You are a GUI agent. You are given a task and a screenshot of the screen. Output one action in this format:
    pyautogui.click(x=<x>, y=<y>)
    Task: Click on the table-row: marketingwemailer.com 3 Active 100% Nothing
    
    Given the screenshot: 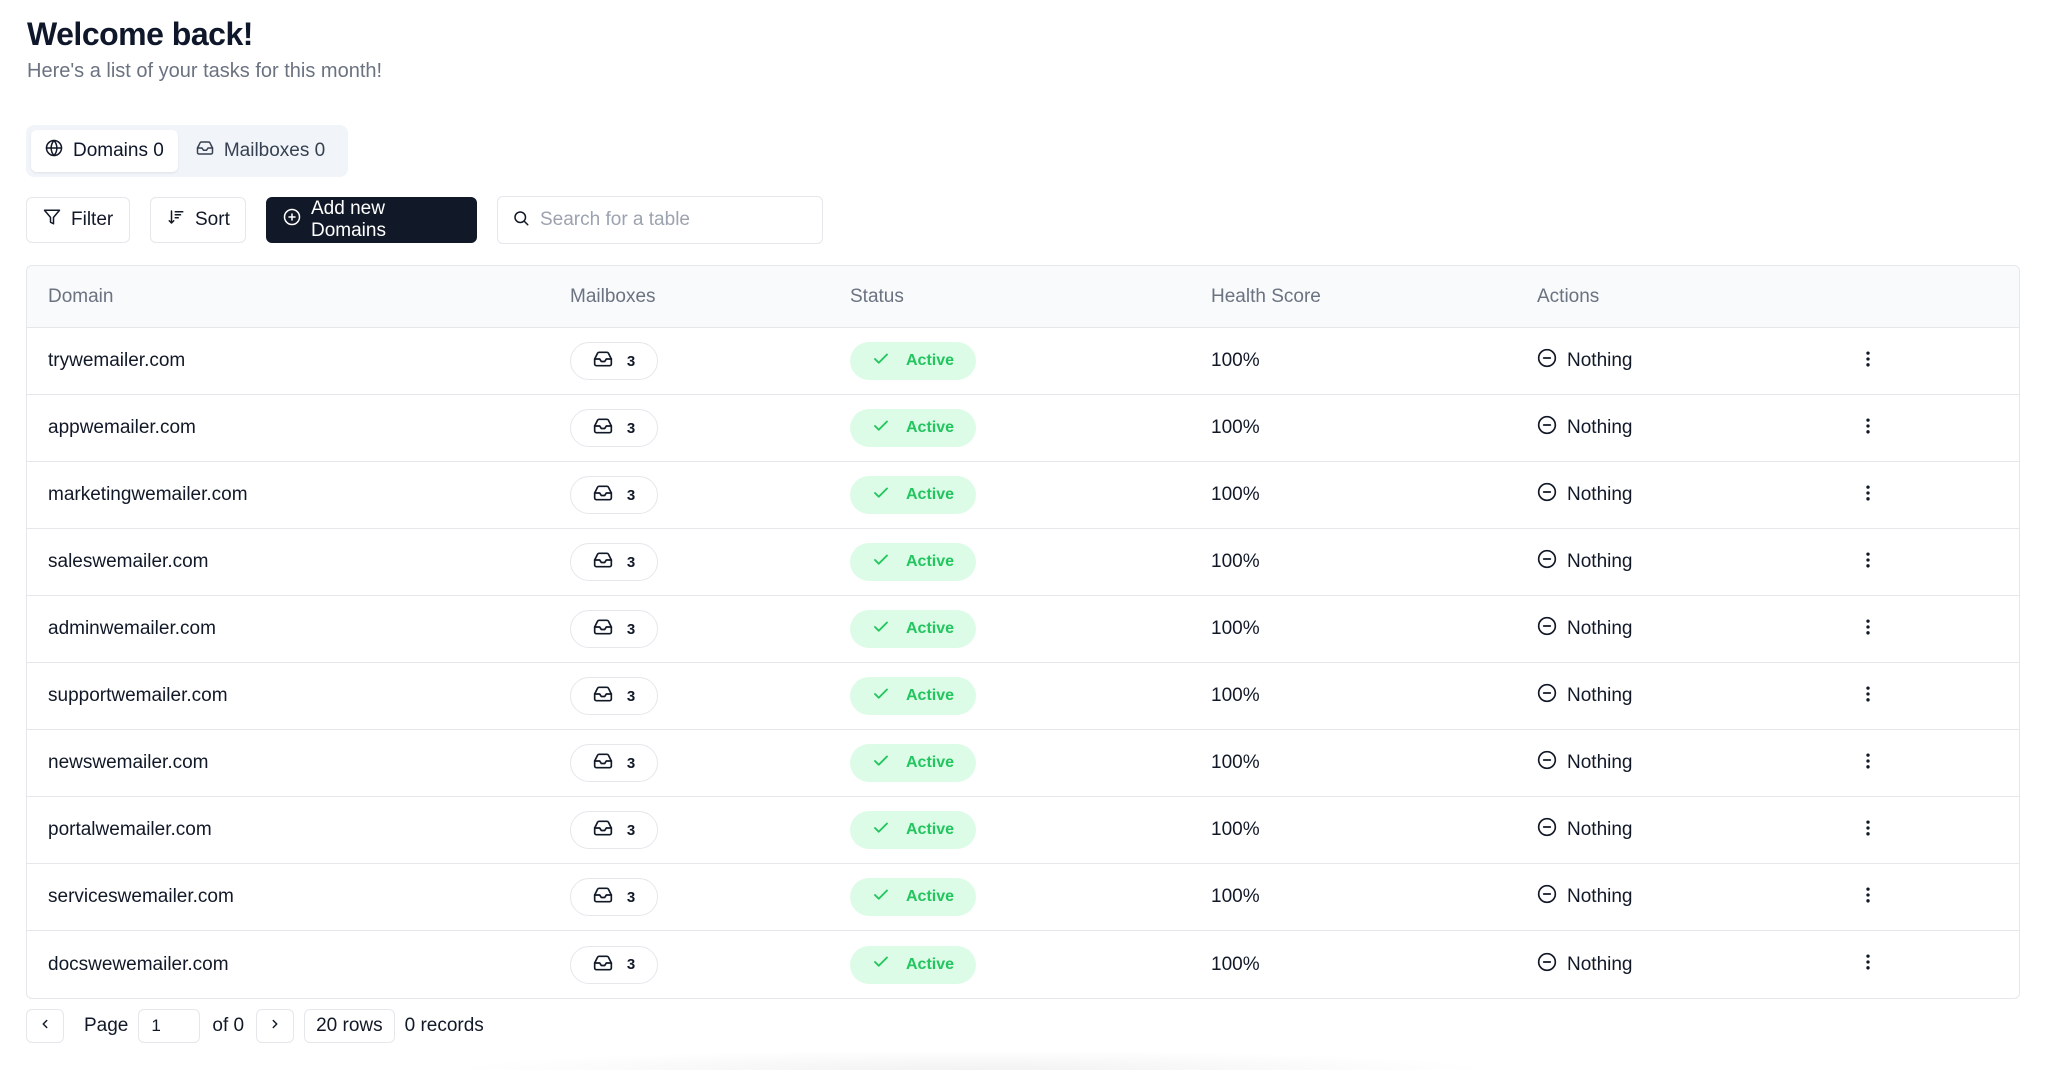 What is the action you would take?
    pyautogui.click(x=1023, y=495)
    